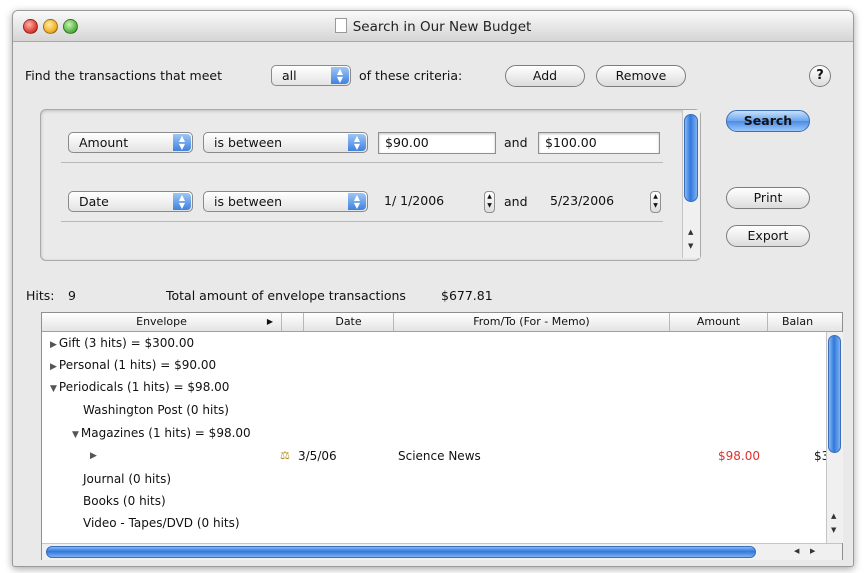 The image size is (865, 573). I want to click on transaction-date: 3/5/06, so click(317, 456).